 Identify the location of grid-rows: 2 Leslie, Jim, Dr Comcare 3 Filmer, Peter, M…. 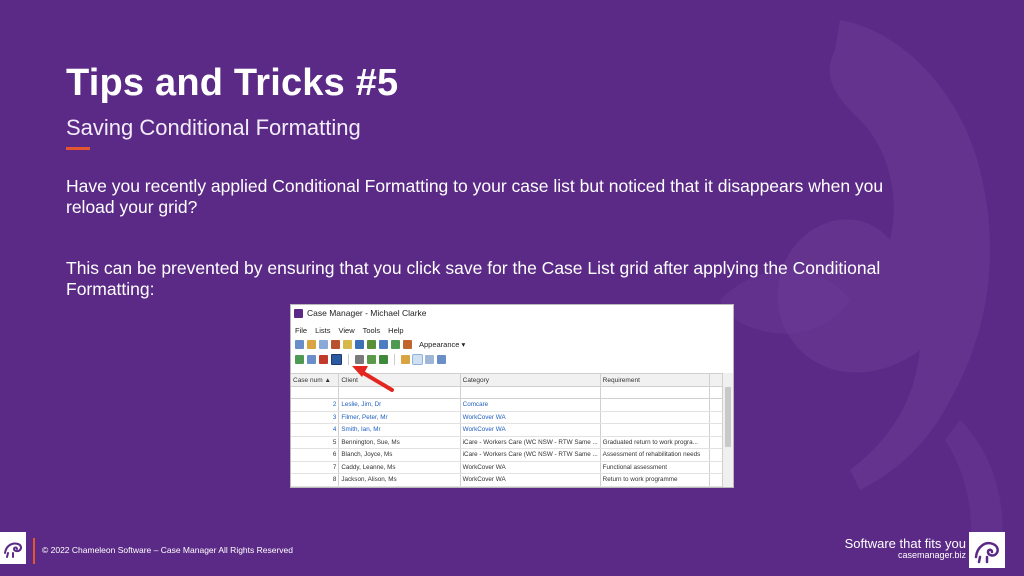
(507, 443).